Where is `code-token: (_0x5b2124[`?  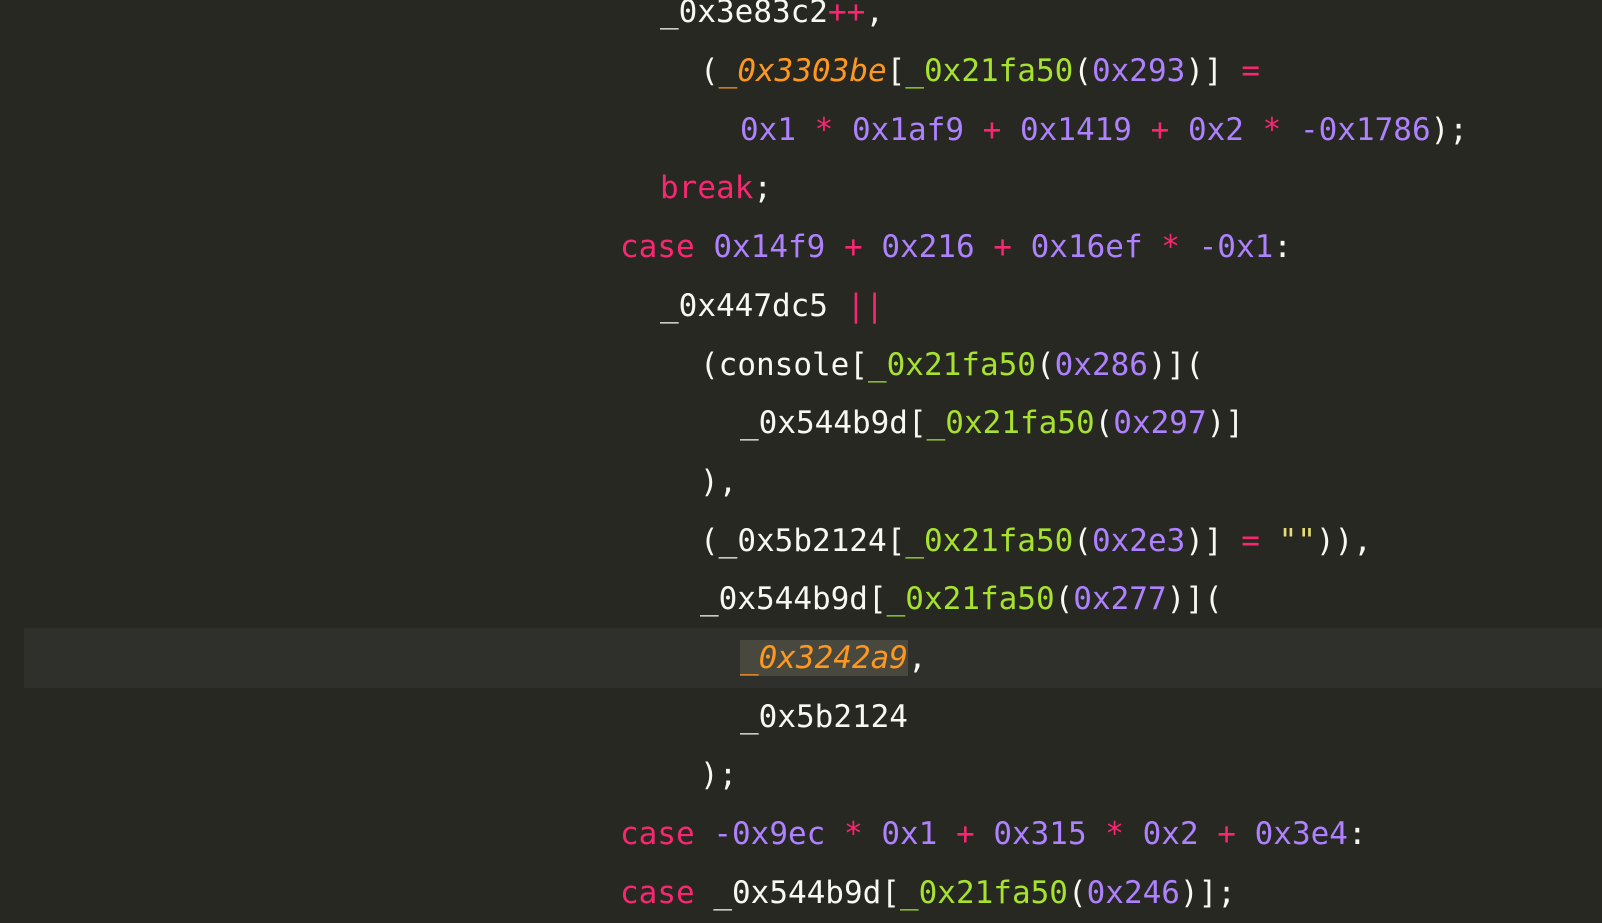
code-token: (_0x5b2124[ is located at coordinates (803, 541).